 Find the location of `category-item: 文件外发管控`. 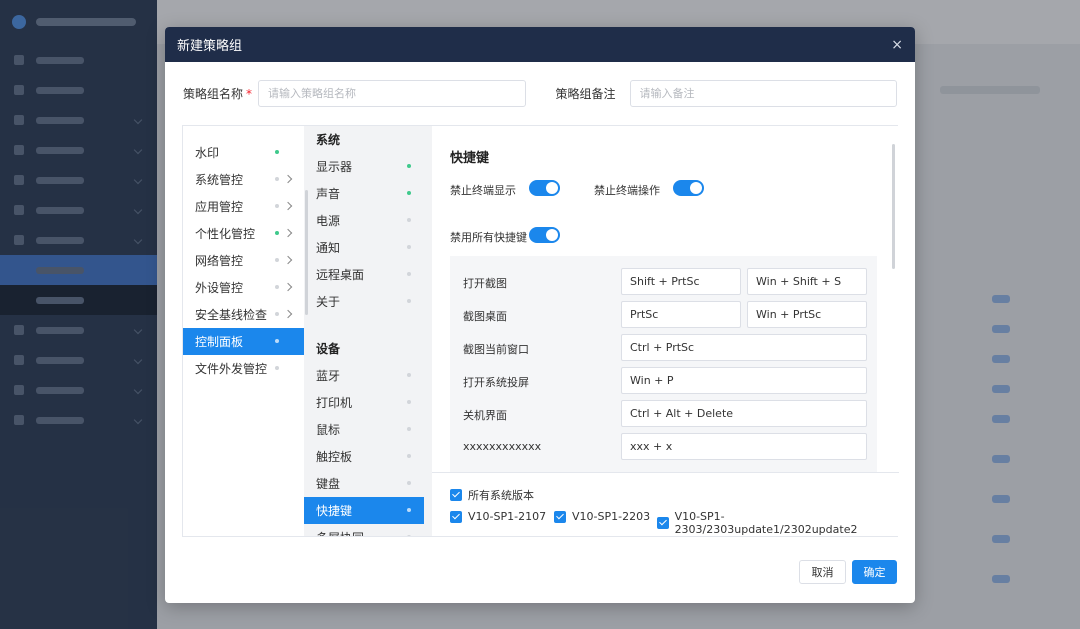

category-item: 文件外发管控 is located at coordinates (243, 368).